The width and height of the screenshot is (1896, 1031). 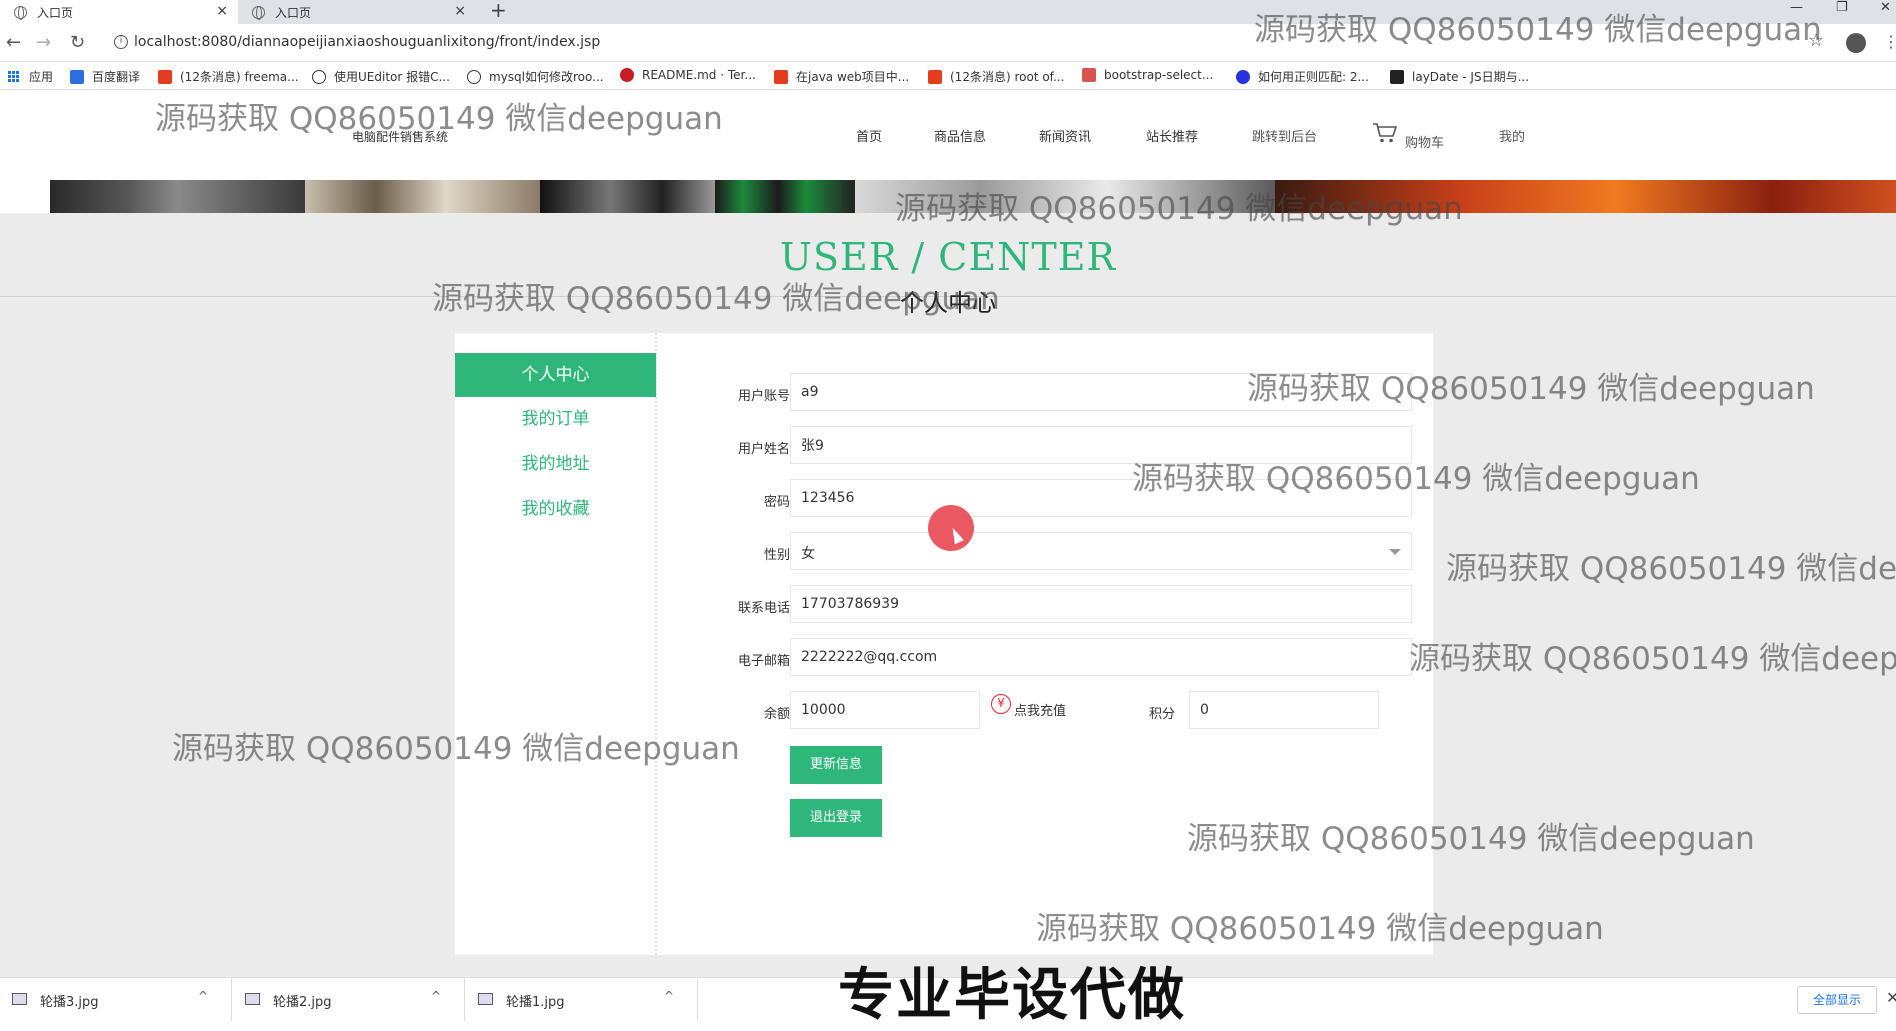 What do you see at coordinates (1065, 135) in the screenshot?
I see `nav-news: 新闻资讯` at bounding box center [1065, 135].